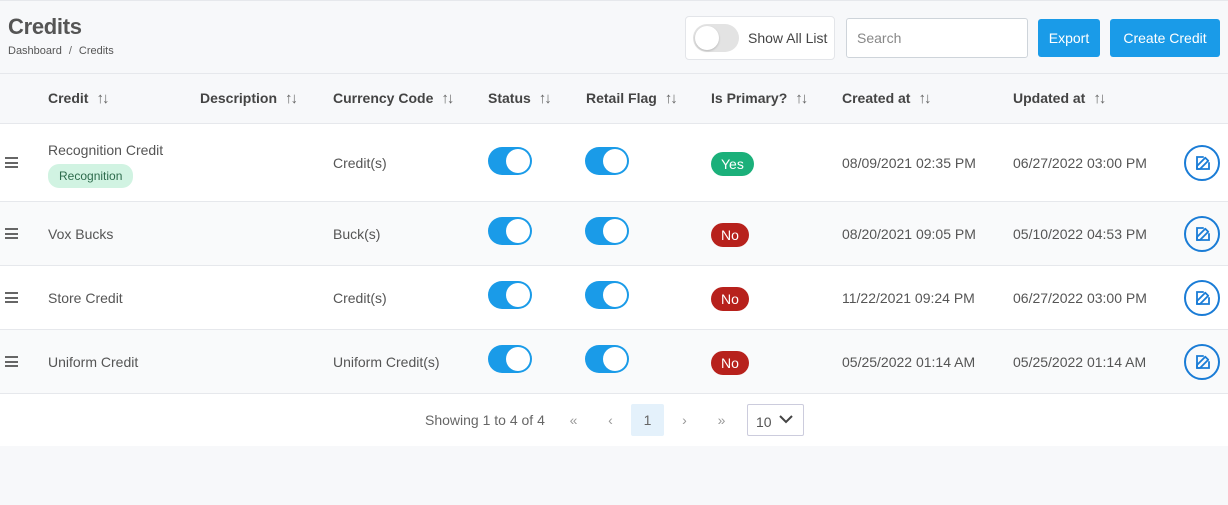  I want to click on credit-name: Store Credit, so click(85, 298).